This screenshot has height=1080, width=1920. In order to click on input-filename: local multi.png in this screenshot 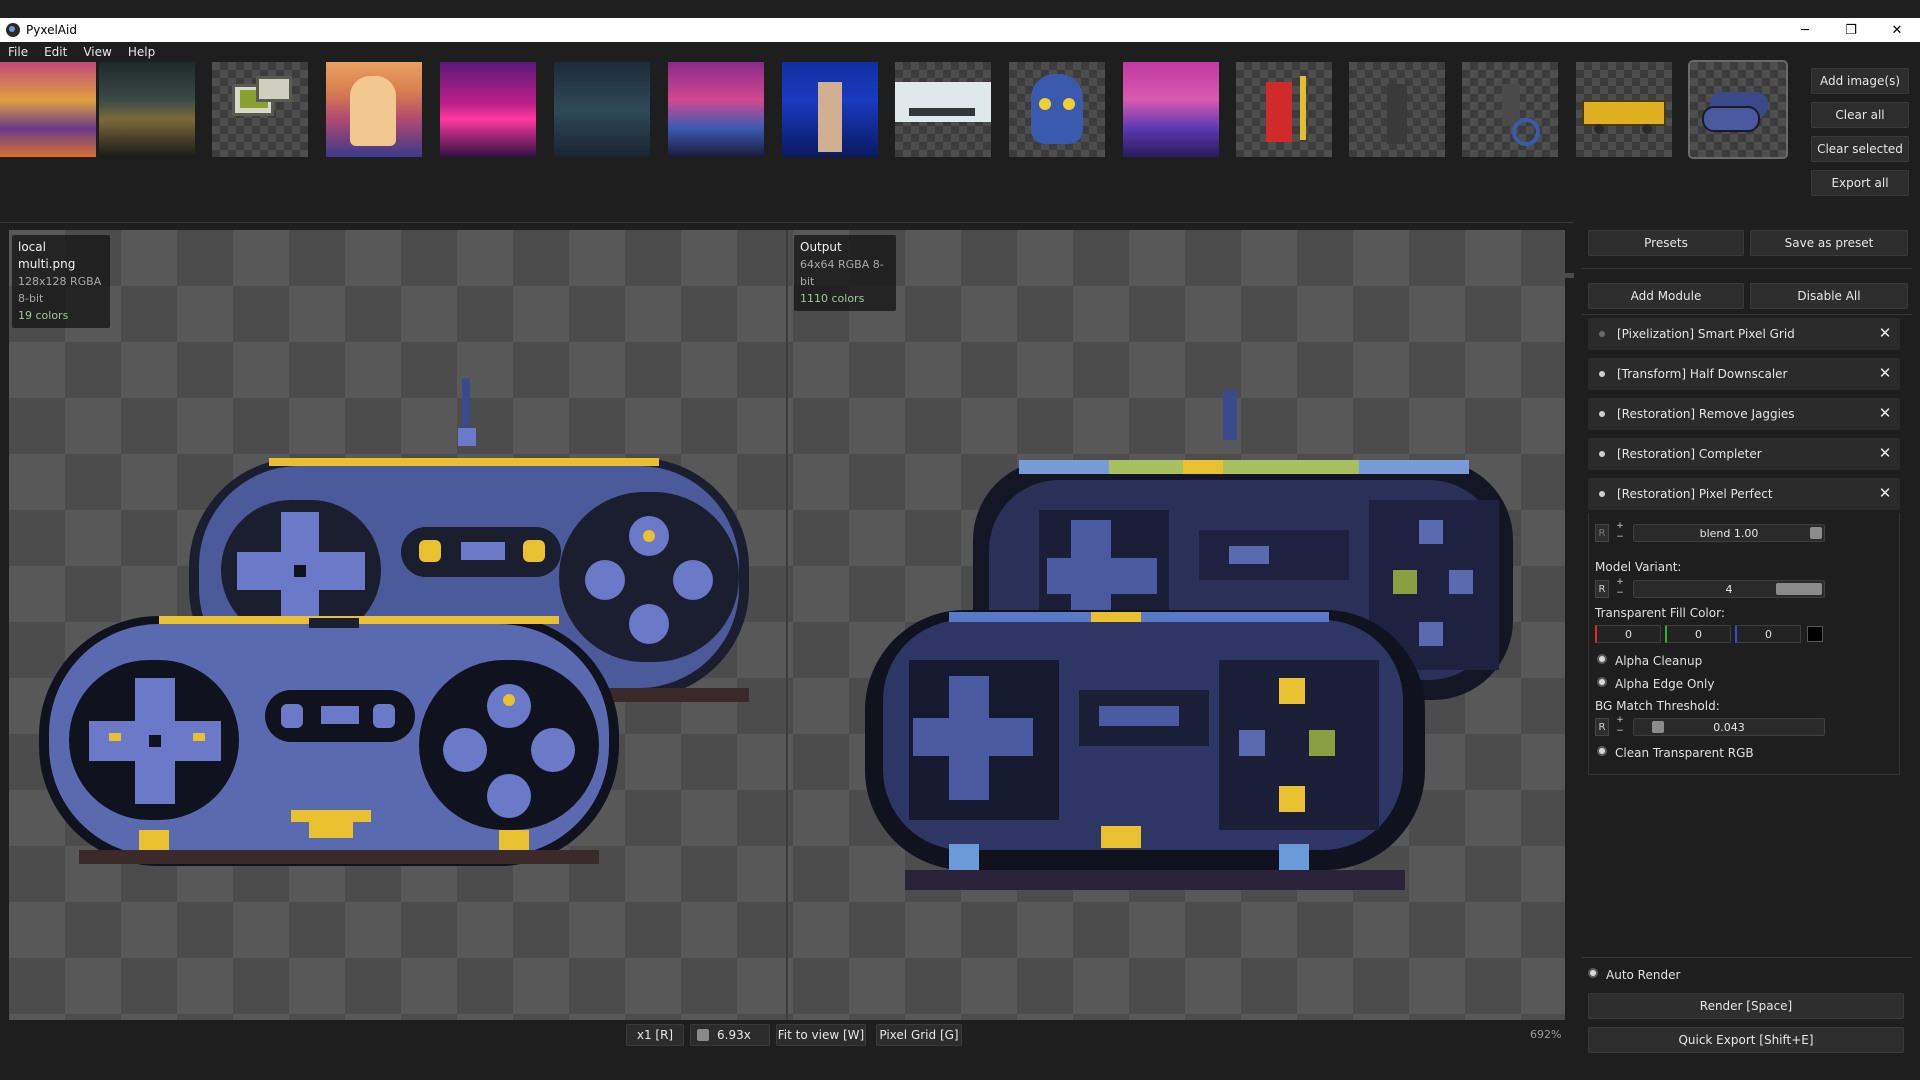, I will do `click(47, 255)`.